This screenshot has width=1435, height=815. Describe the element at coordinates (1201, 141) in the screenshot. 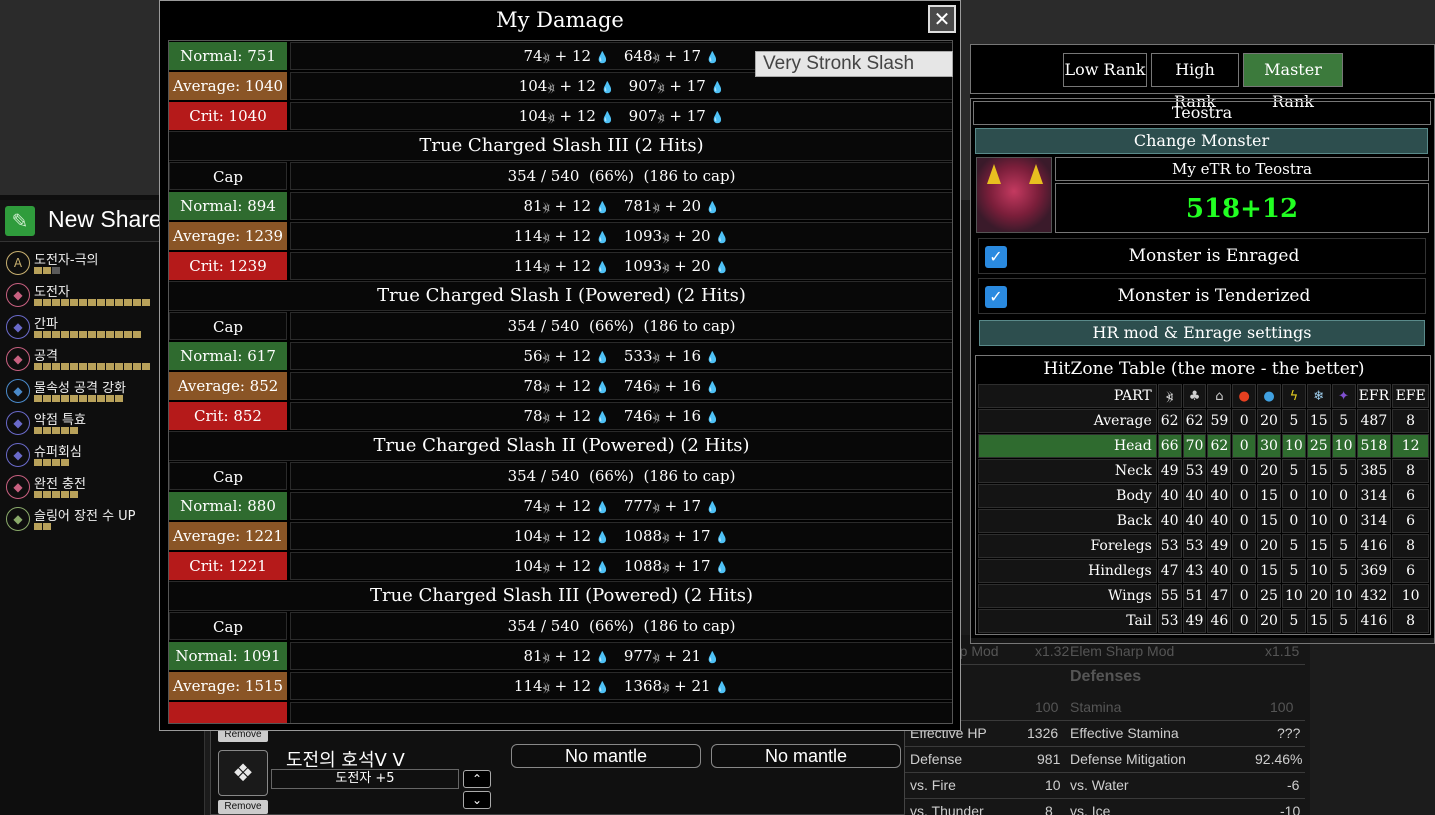

I see `change-monster-button: Change Monster` at that location.